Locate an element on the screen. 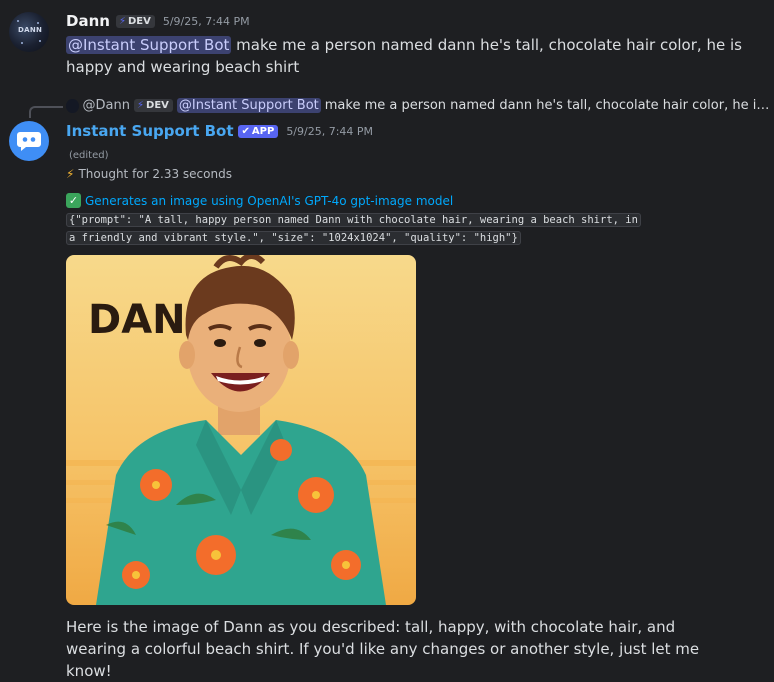 The image size is (774, 682). user-avatar: DANN is located at coordinates (29, 32).